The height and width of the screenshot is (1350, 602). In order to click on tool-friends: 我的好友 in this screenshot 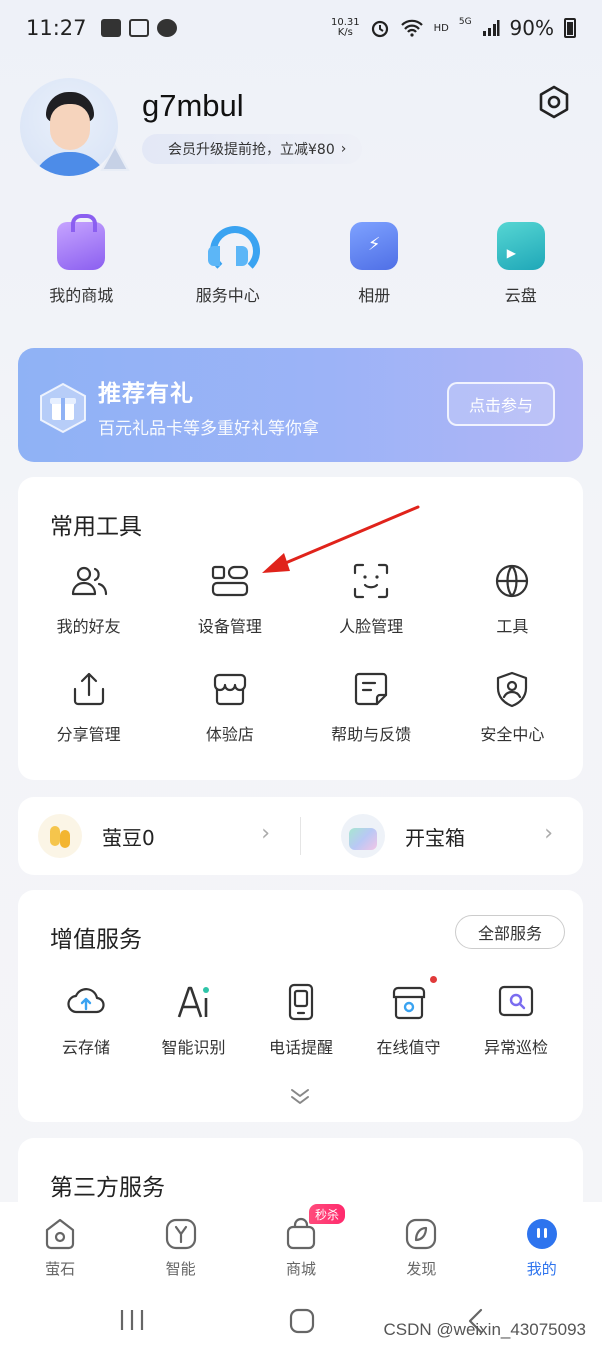, I will do `click(88, 599)`.